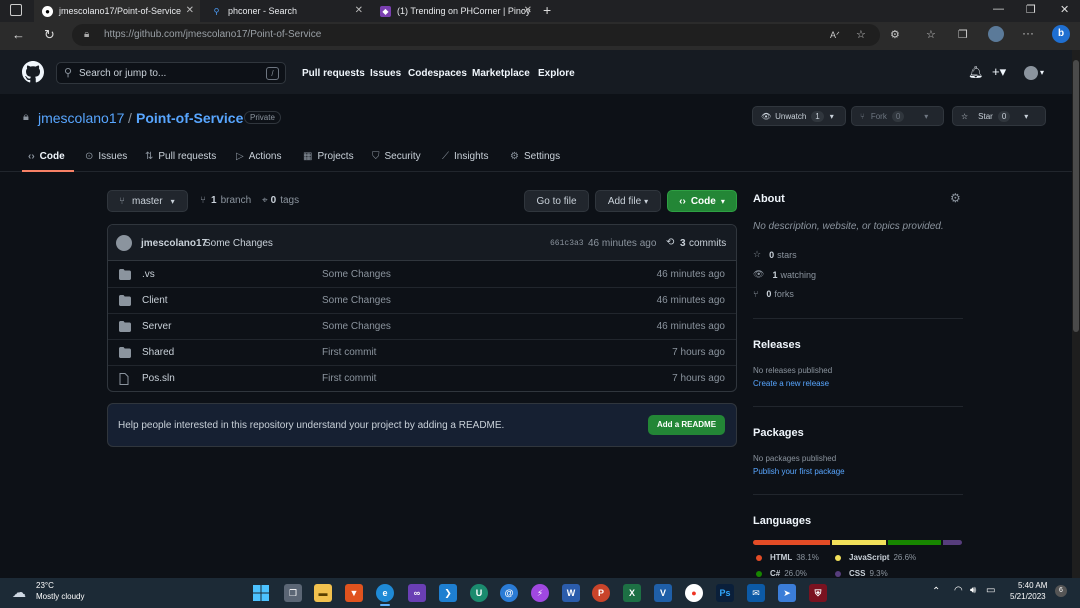 The width and height of the screenshot is (1080, 608). I want to click on file-name-link: Pos.sln, so click(158, 378).